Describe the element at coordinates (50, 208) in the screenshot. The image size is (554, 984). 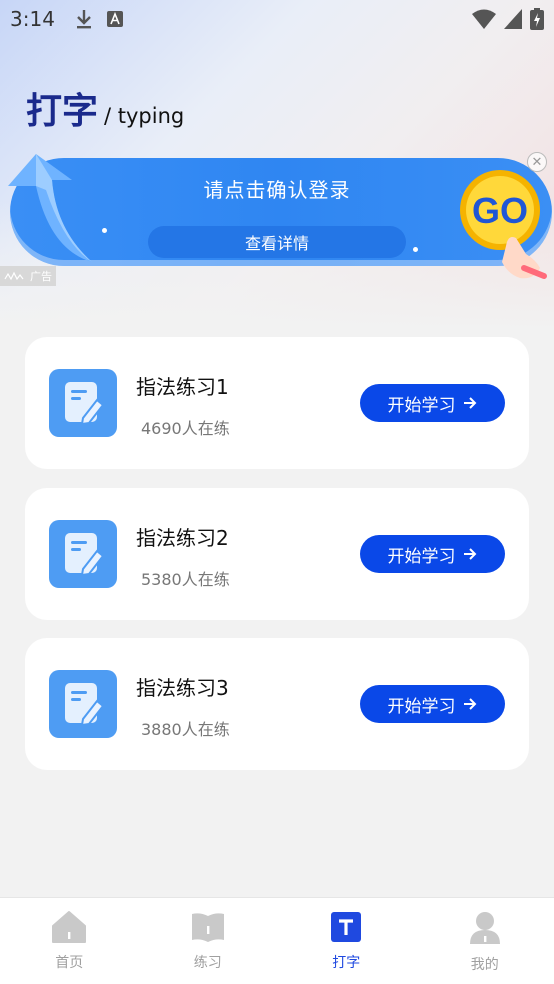
I see `arrow-decoration-icon` at that location.